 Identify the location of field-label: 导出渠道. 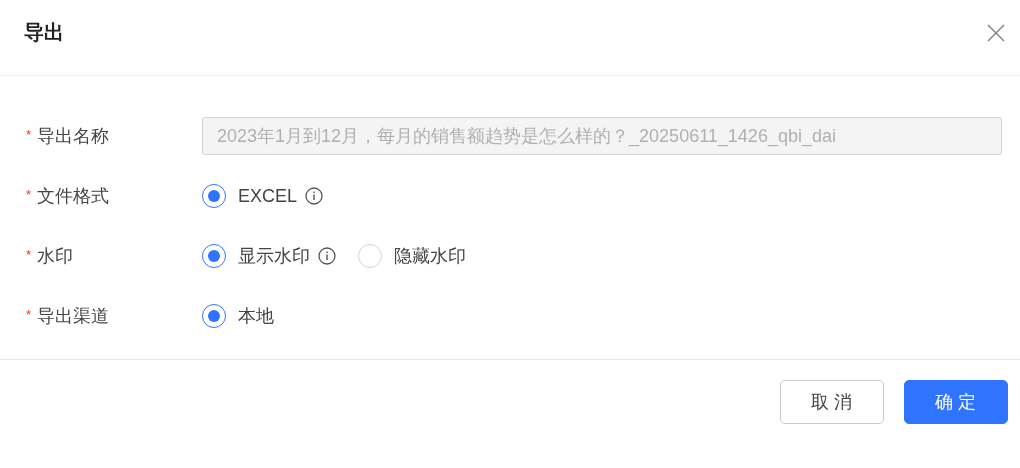
(73, 316).